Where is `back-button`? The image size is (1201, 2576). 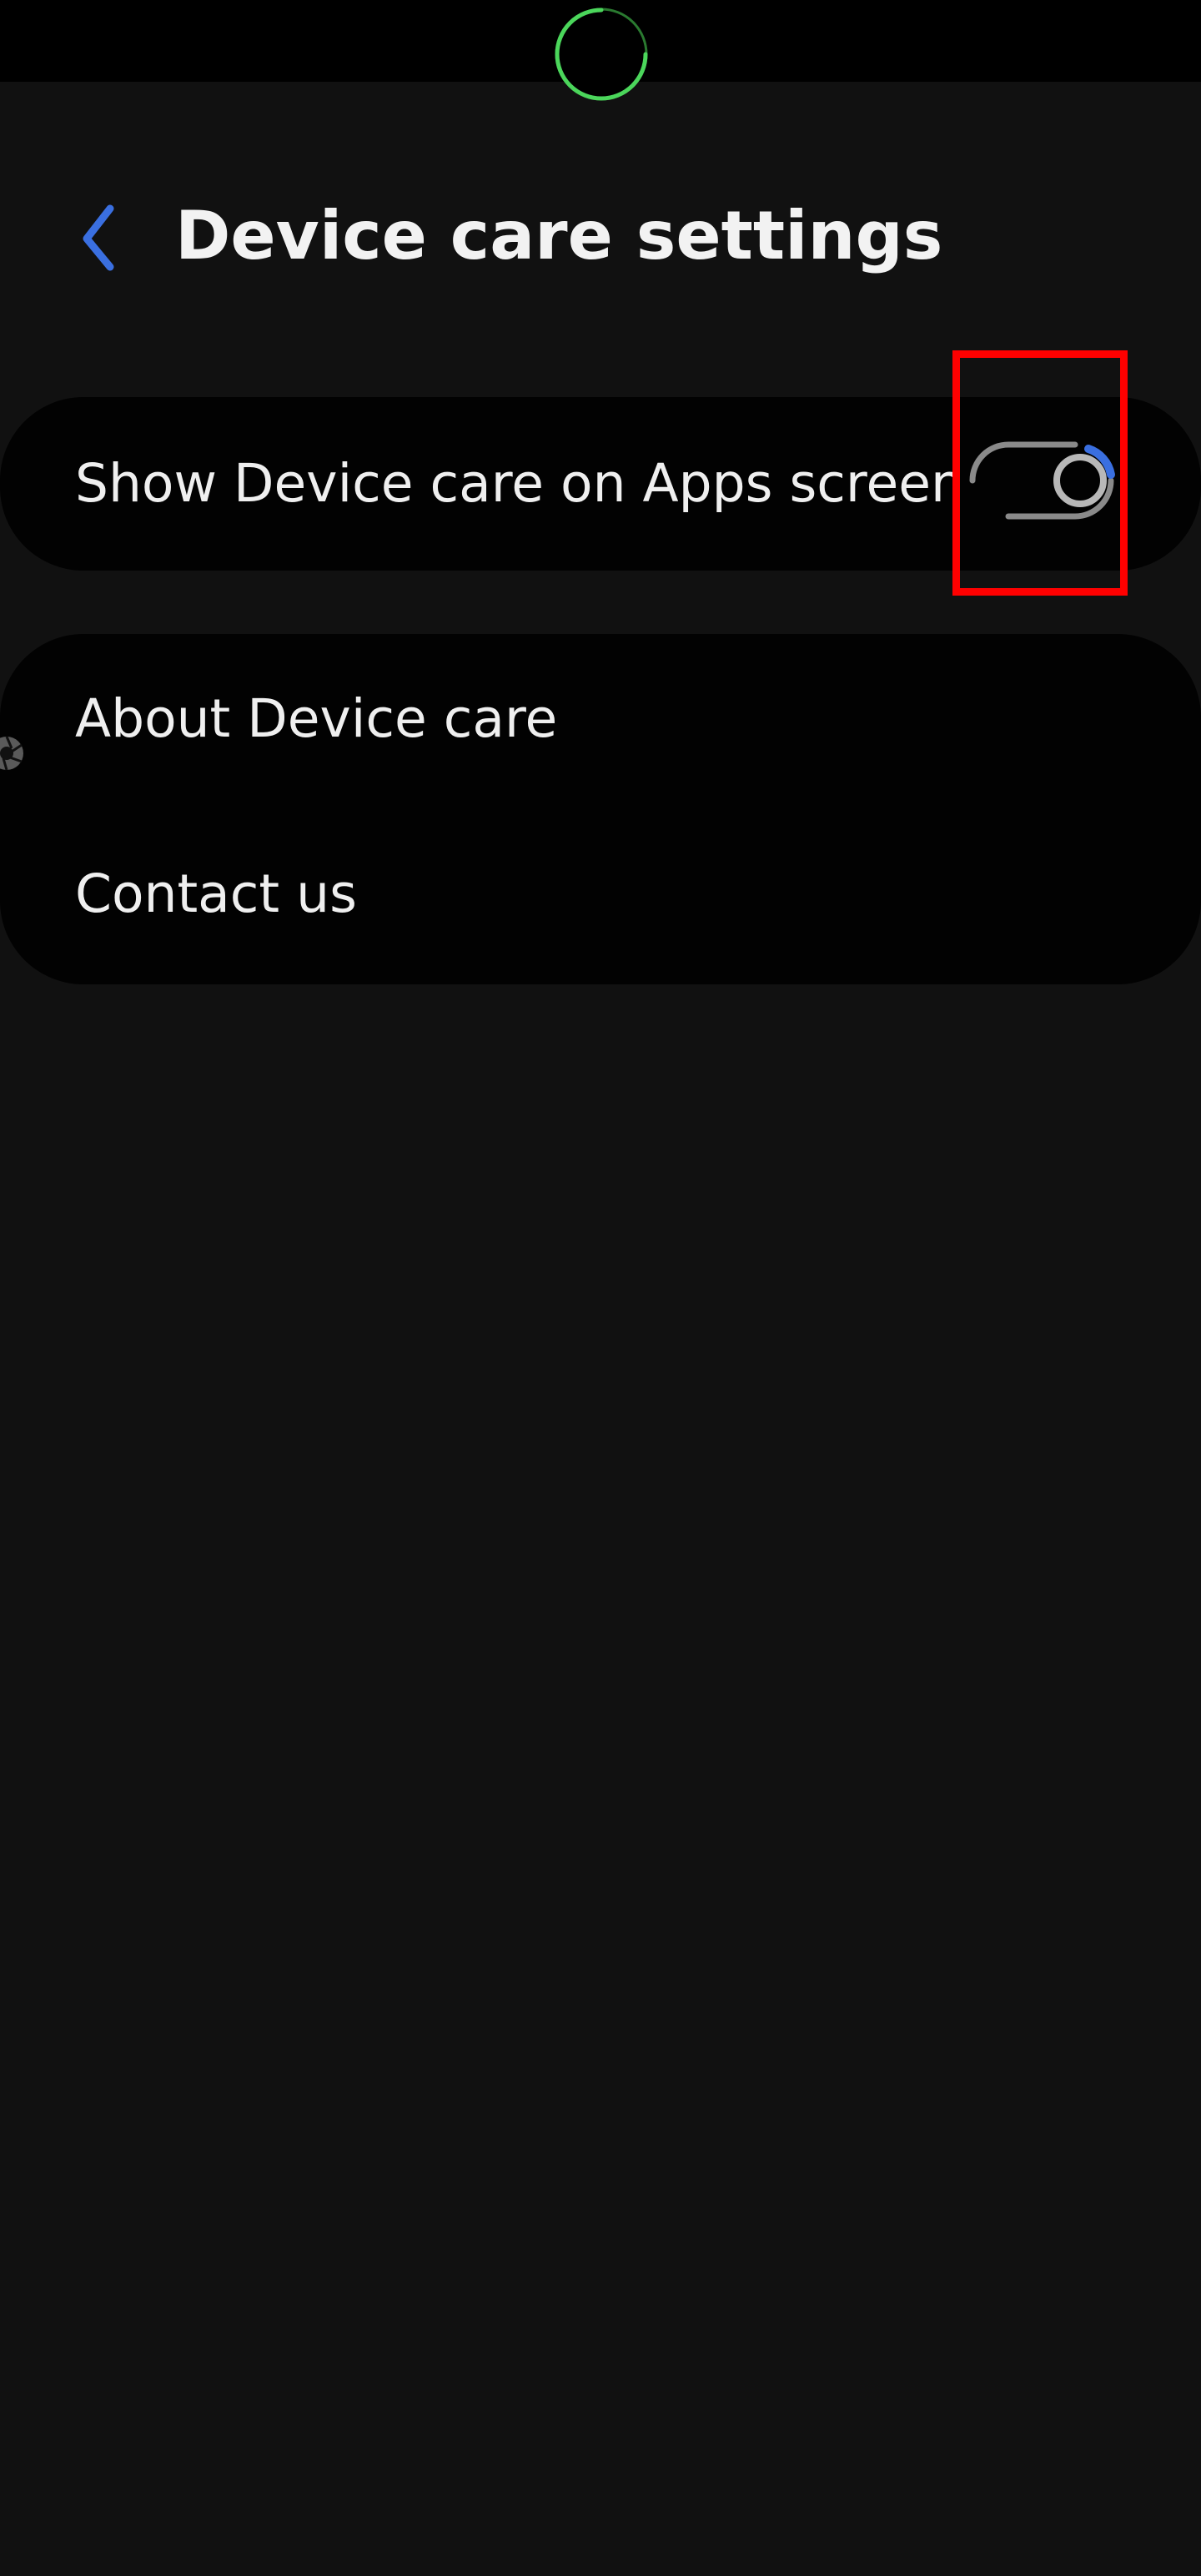
back-button is located at coordinates (100, 238).